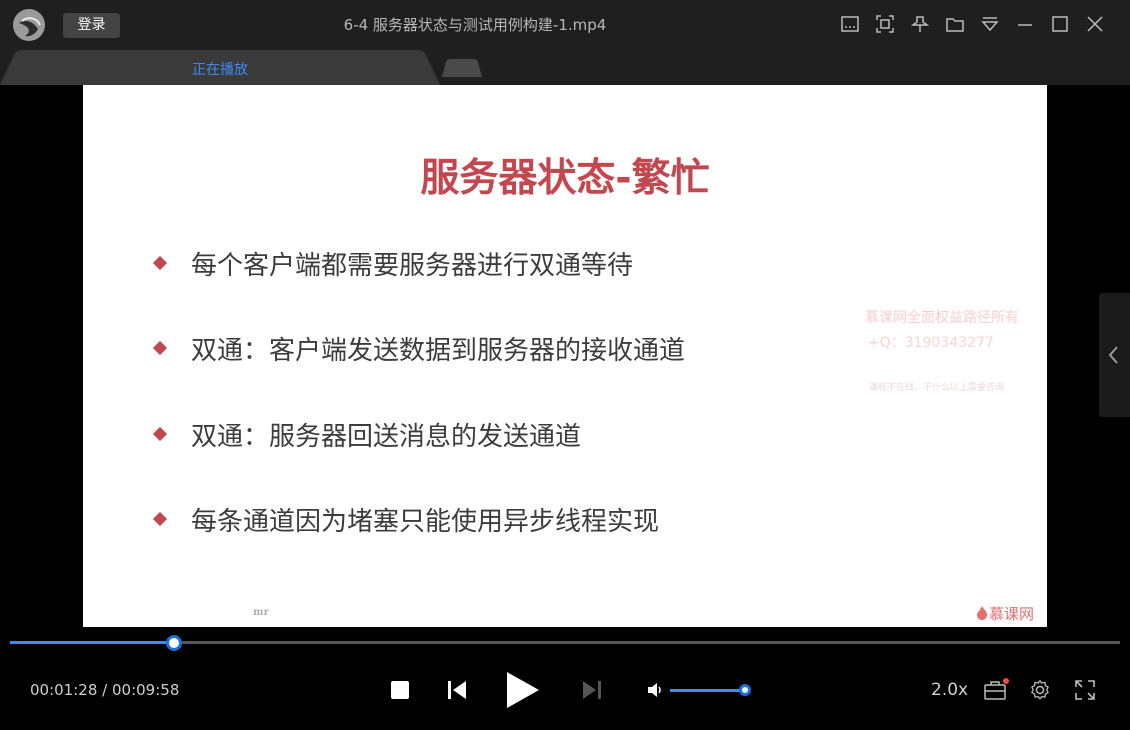 The width and height of the screenshot is (1130, 730). Describe the element at coordinates (937, 388) in the screenshot. I see `watermark-text: 课程不在线，不什么以上需要咨询` at that location.